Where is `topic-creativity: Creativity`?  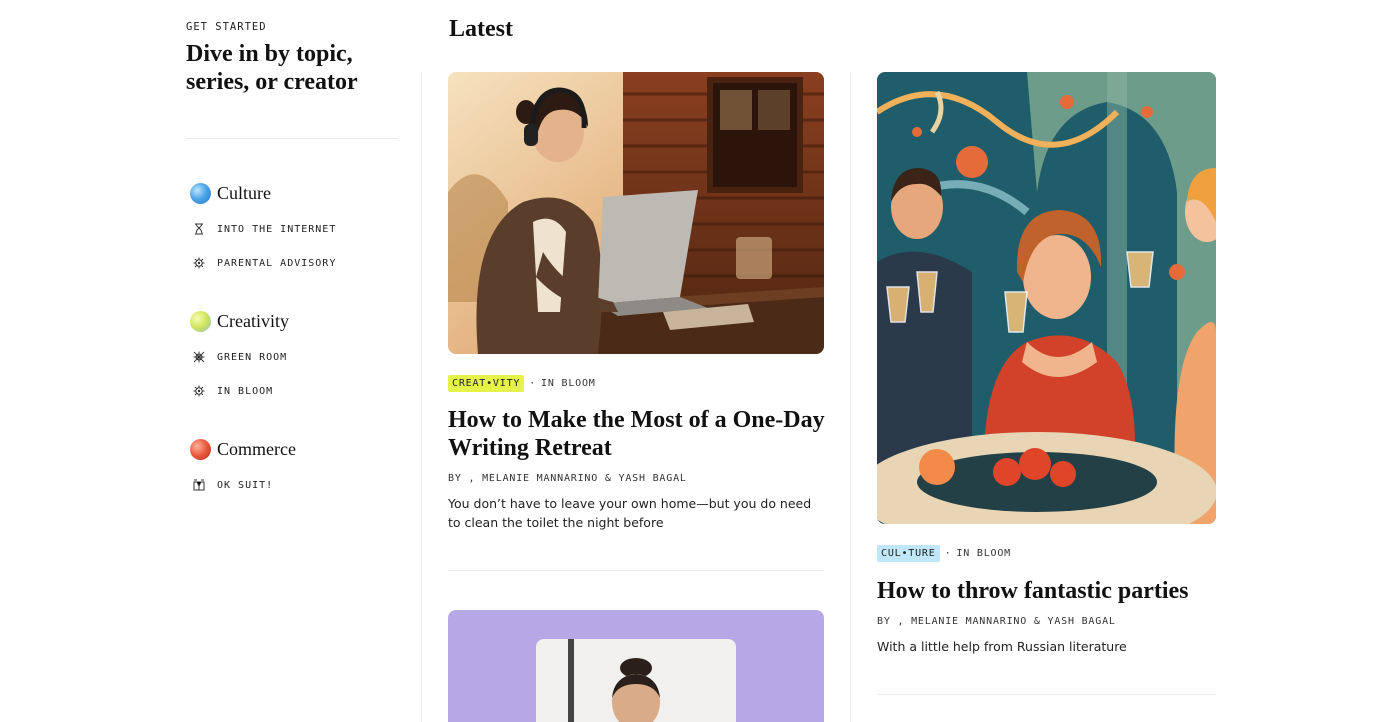
topic-creativity: Creativity is located at coordinates (239, 321).